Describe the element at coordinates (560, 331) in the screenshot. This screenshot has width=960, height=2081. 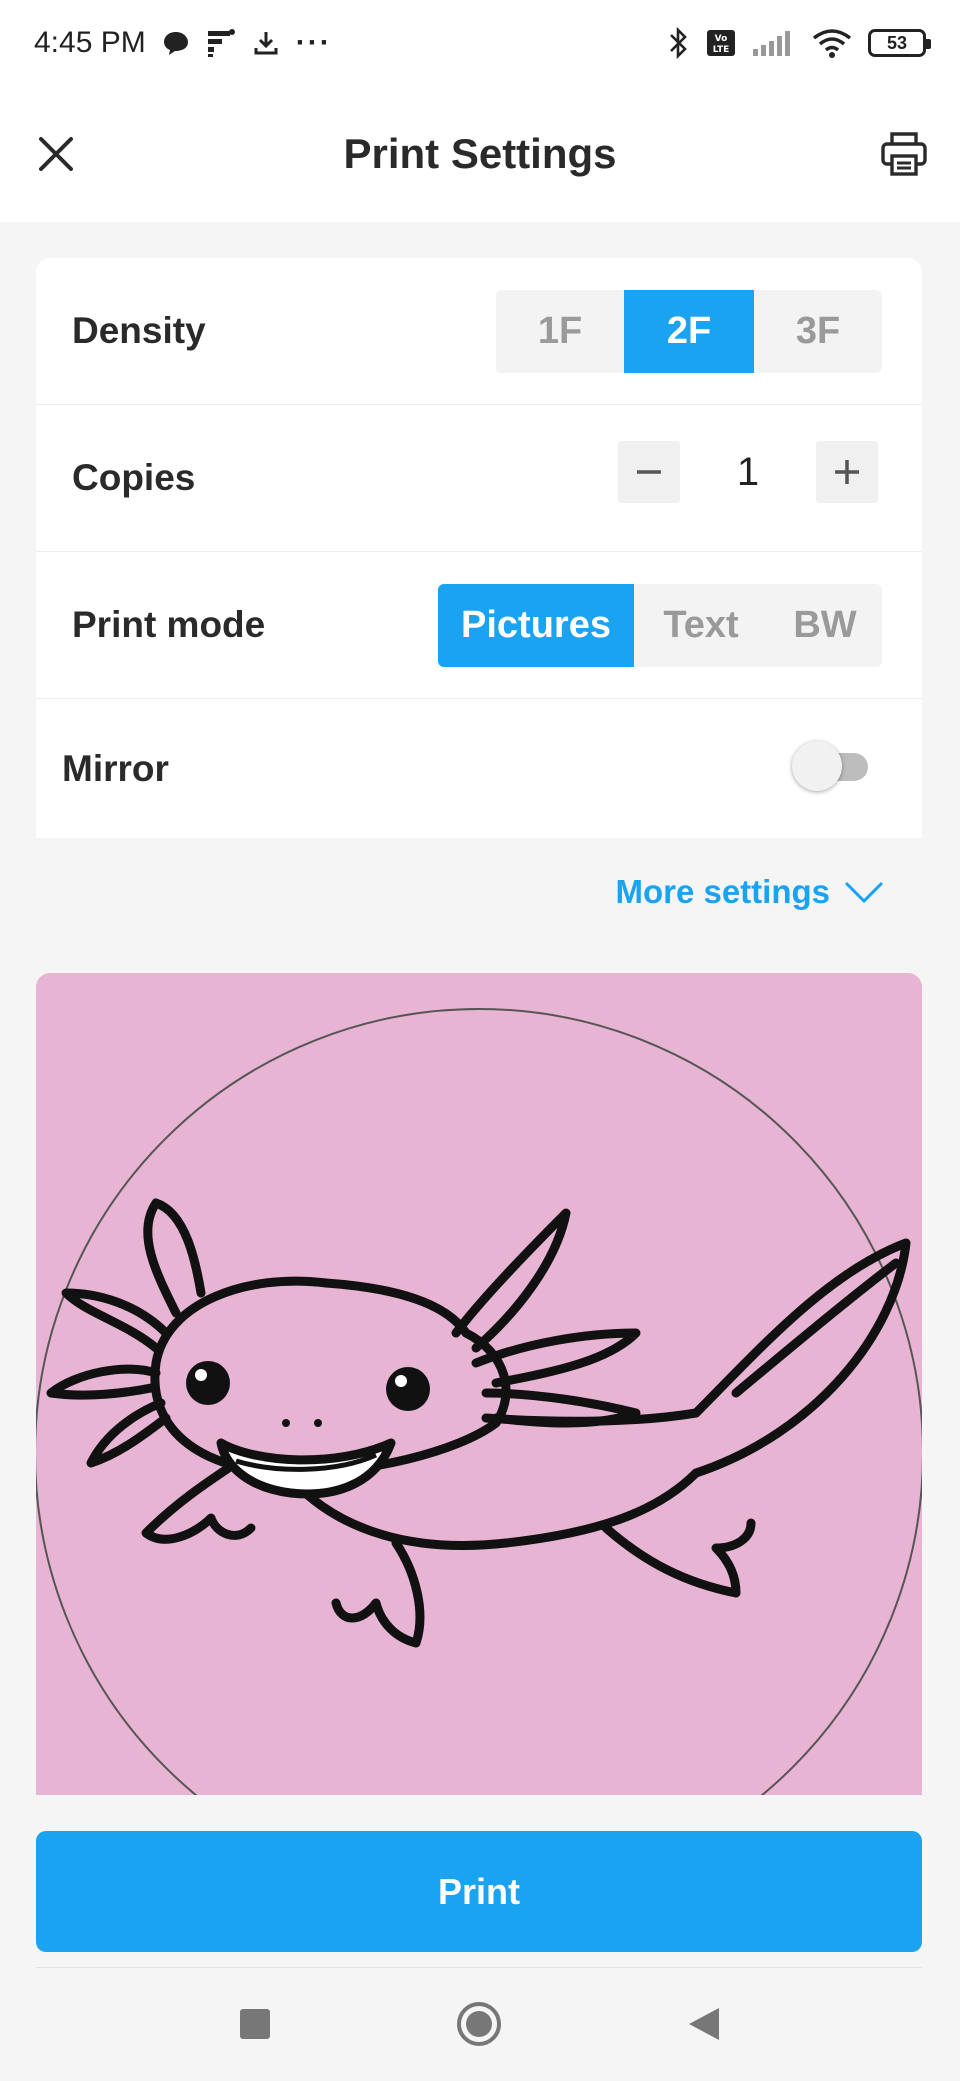
I see `density-option-1f: 1F` at that location.